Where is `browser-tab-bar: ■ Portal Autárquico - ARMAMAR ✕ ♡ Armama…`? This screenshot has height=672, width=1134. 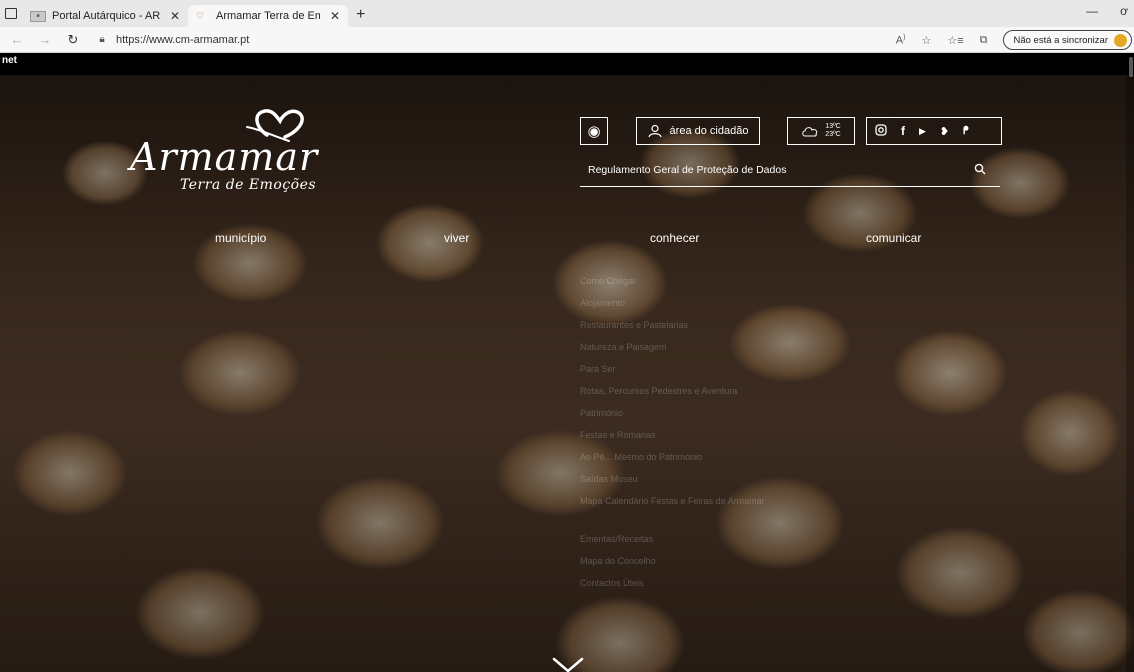 browser-tab-bar: ■ Portal Autárquico - ARMAMAR ✕ ♡ Armama… is located at coordinates (567, 13).